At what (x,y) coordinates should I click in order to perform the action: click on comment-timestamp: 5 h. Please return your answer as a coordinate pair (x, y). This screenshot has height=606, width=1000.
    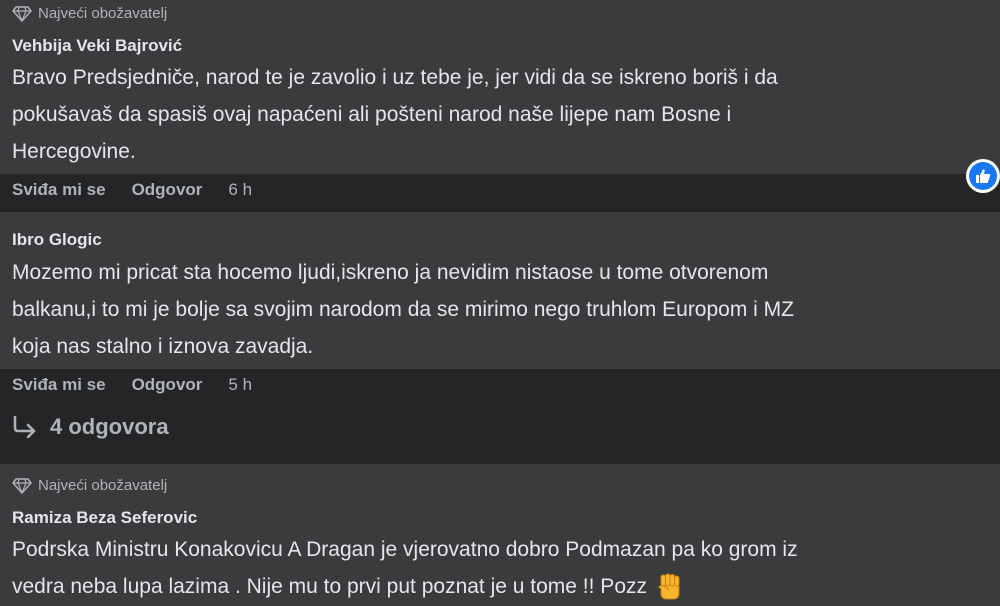
    Looking at the image, I should click on (240, 385).